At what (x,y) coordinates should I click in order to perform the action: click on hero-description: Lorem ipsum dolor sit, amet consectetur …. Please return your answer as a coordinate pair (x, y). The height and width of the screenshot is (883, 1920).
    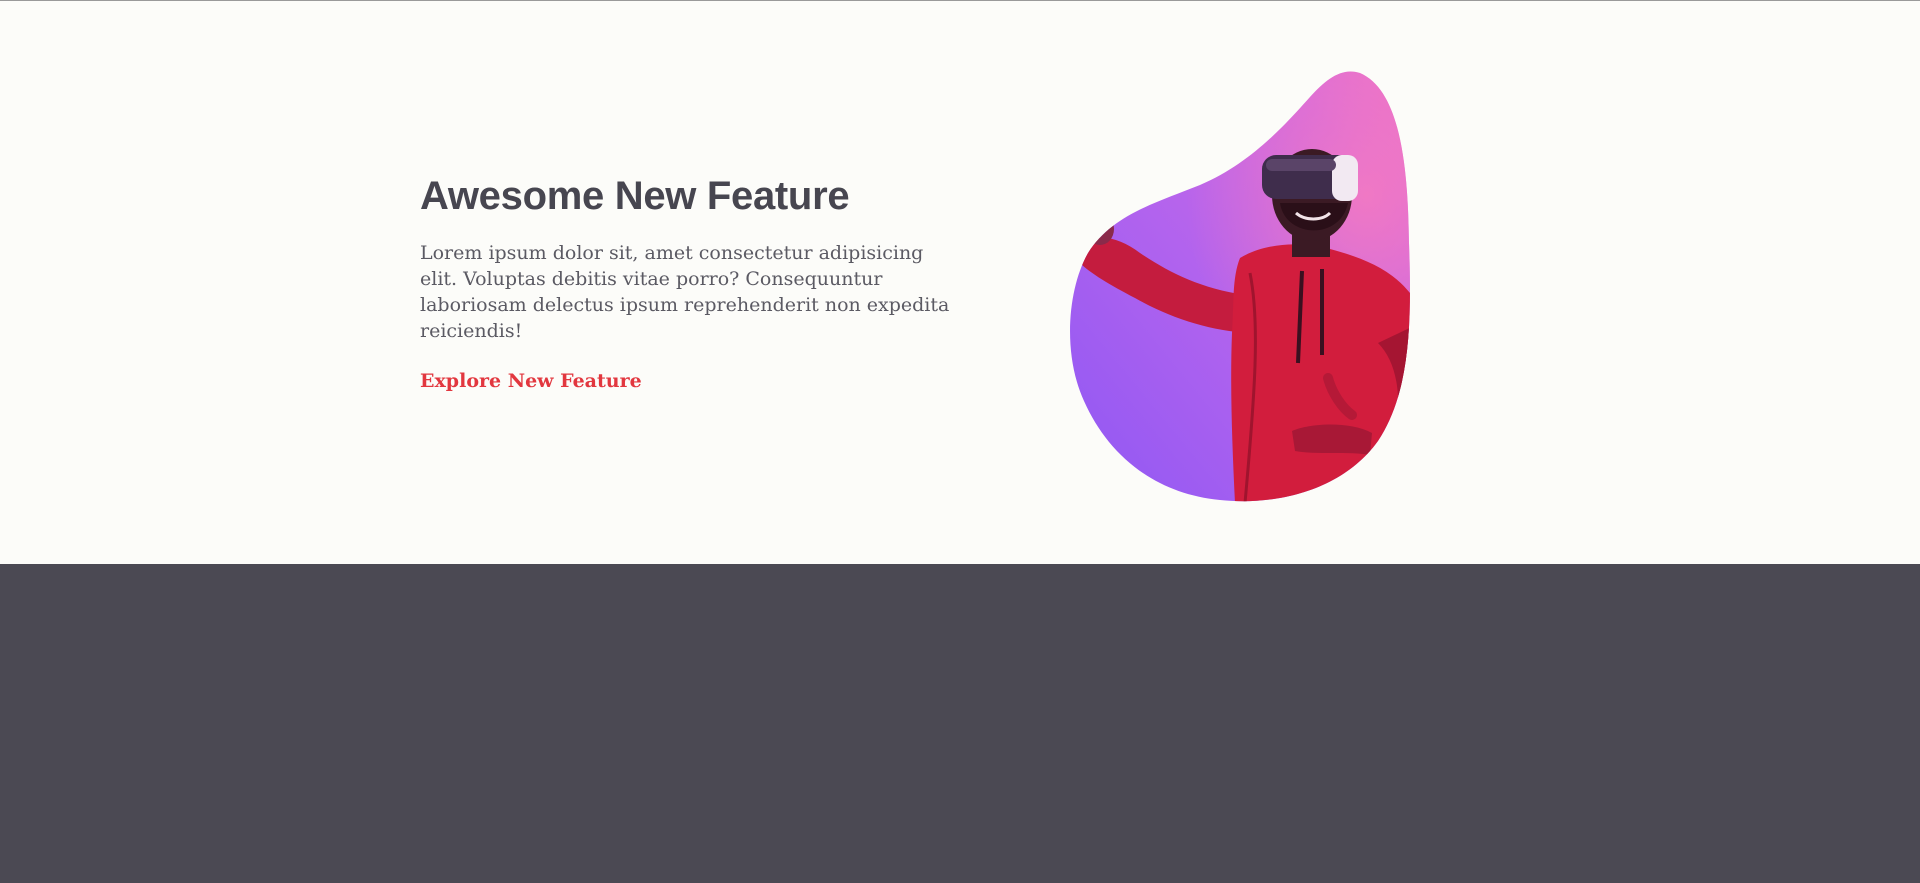
    Looking at the image, I should click on (685, 292).